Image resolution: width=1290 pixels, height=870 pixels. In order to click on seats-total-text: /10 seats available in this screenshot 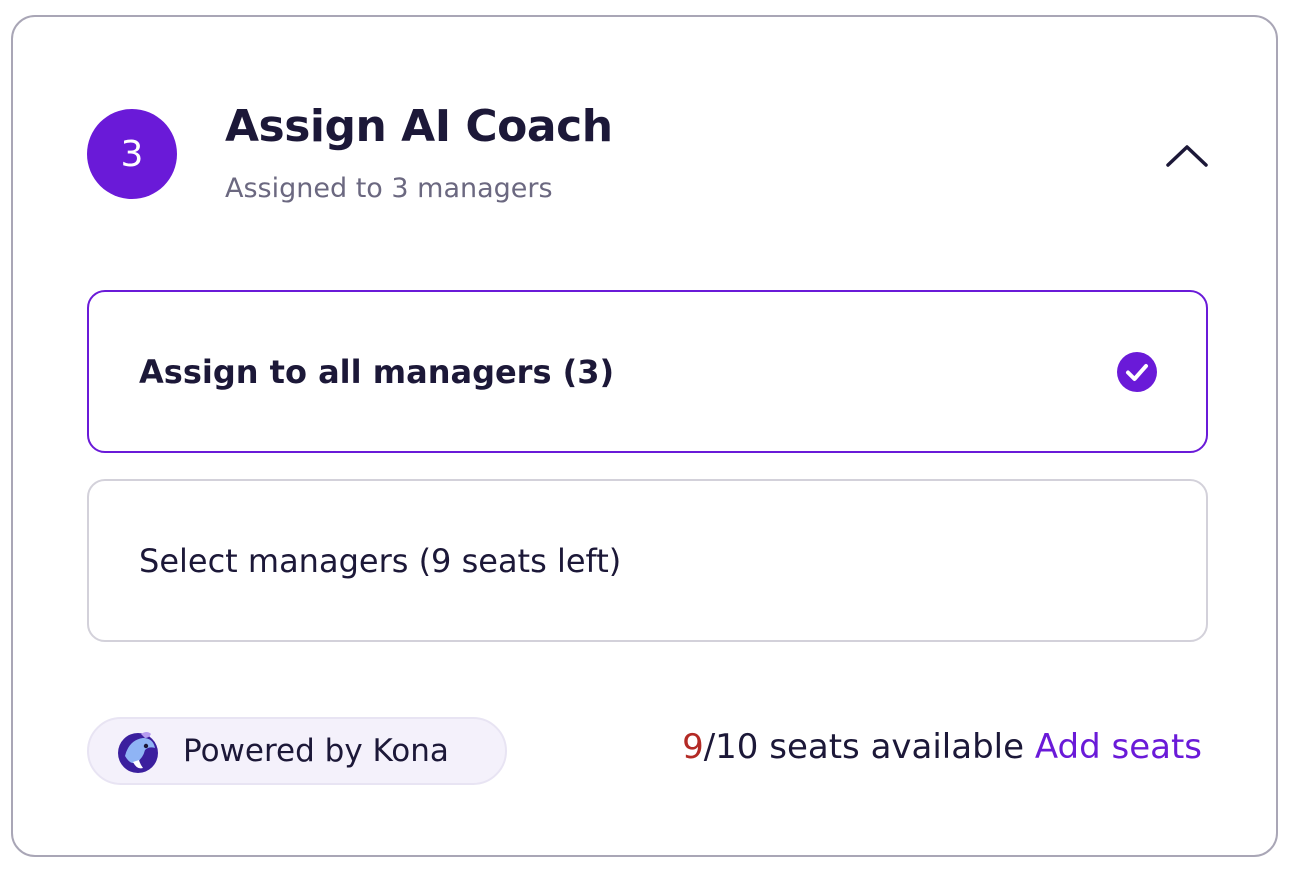, I will do `click(864, 747)`.